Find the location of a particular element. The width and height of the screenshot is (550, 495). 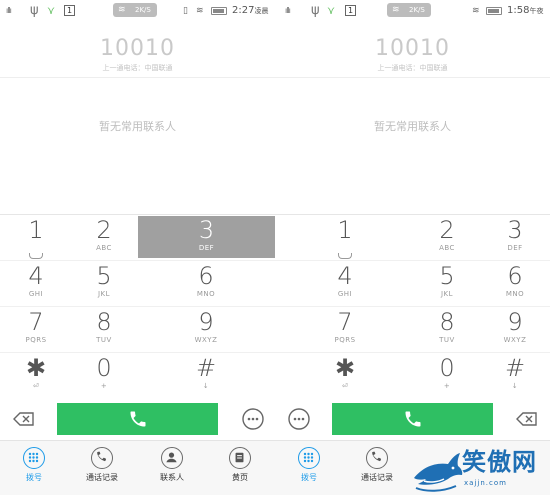

nav-yellow-pages: 黄页 is located at coordinates (240, 470).